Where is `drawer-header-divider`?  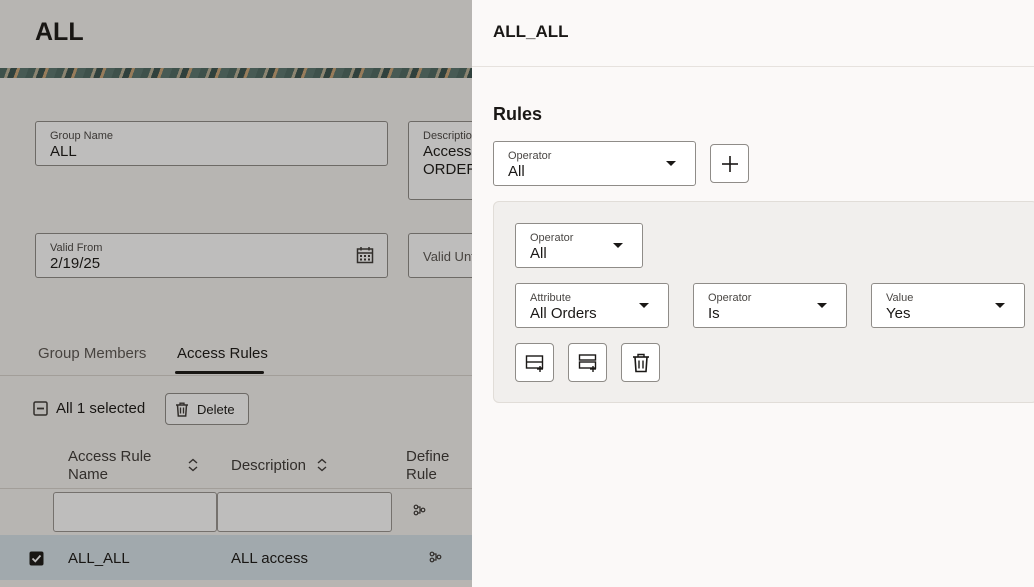
drawer-header-divider is located at coordinates (753, 66).